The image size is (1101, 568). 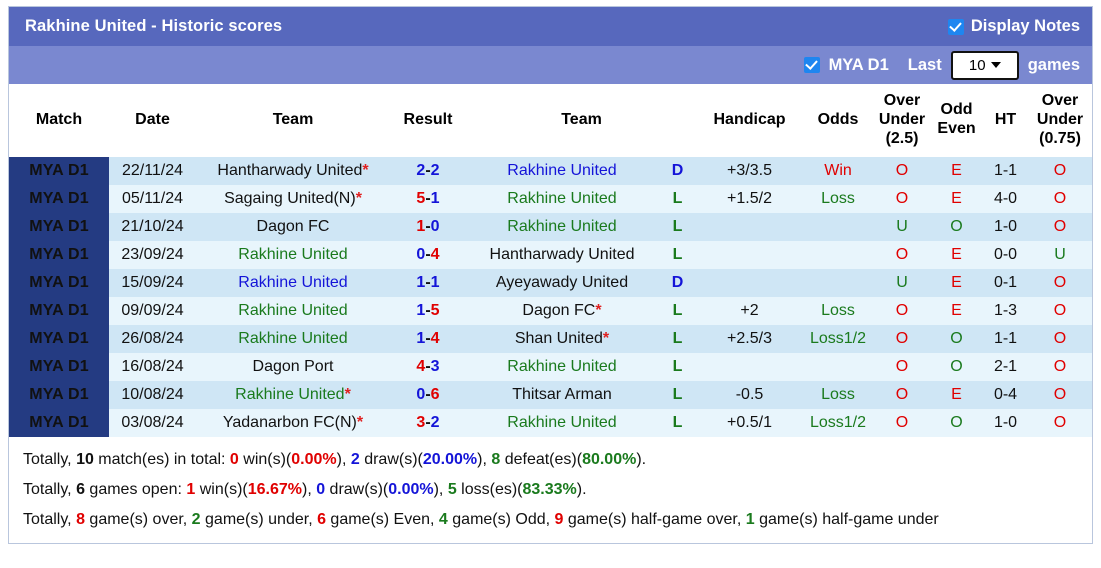 What do you see at coordinates (428, 198) in the screenshot?
I see `cell-result: 5-1` at bounding box center [428, 198].